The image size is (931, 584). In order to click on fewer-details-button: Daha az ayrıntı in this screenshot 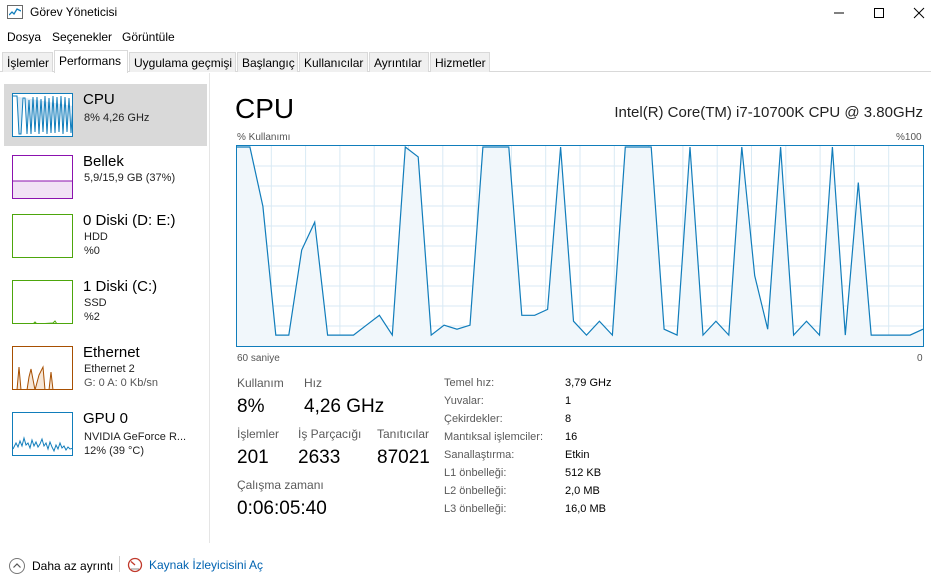, I will do `click(60, 566)`.